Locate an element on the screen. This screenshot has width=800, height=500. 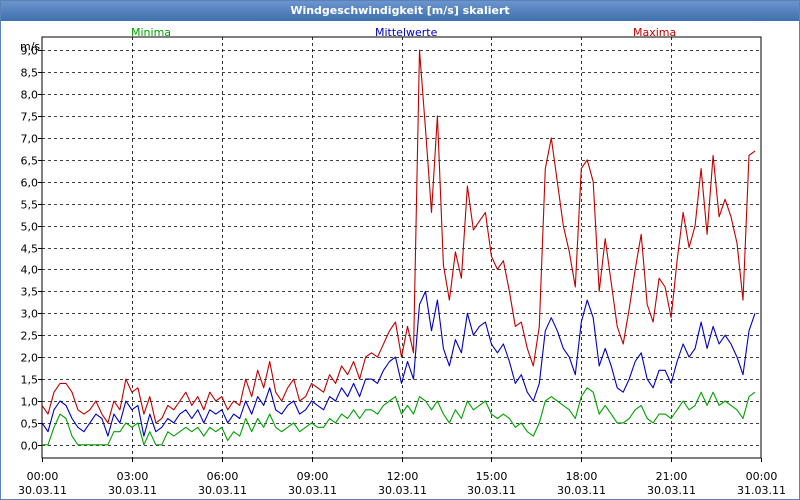
x-tick-time: 15:00 is located at coordinates (492, 476).